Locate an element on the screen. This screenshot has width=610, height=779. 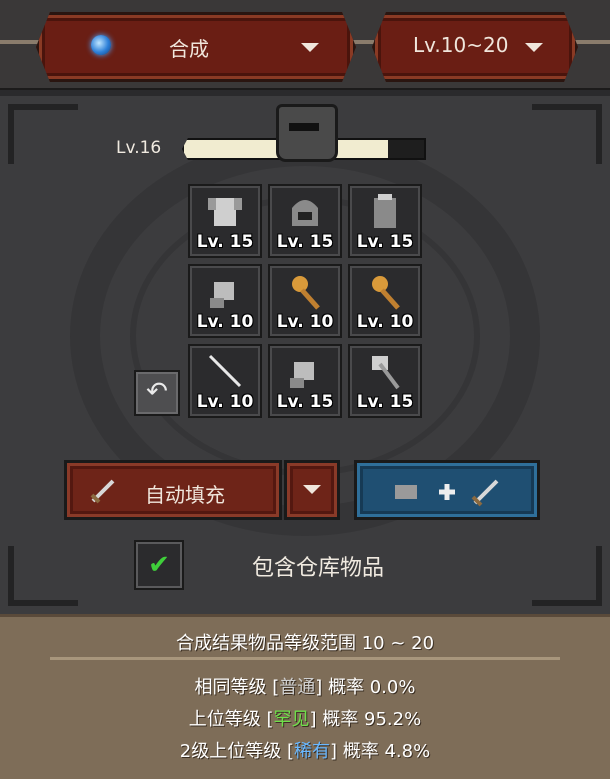
chainmail-helmet-icon is located at coordinates (305, 213).